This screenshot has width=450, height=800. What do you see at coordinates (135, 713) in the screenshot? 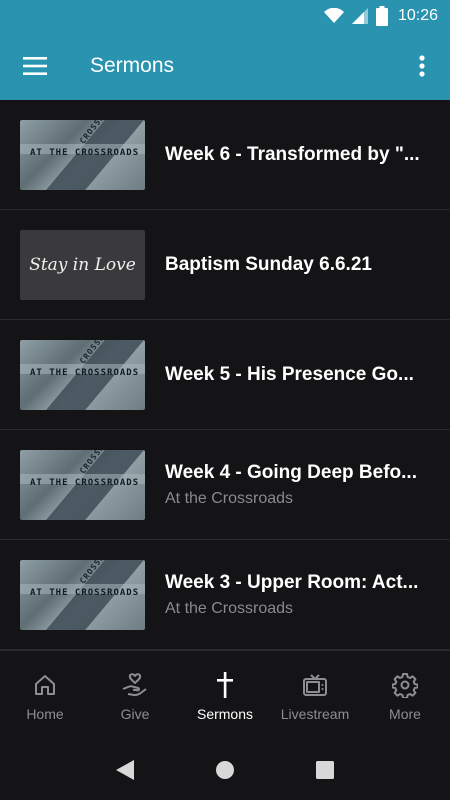
I see `nav-label: Give` at bounding box center [135, 713].